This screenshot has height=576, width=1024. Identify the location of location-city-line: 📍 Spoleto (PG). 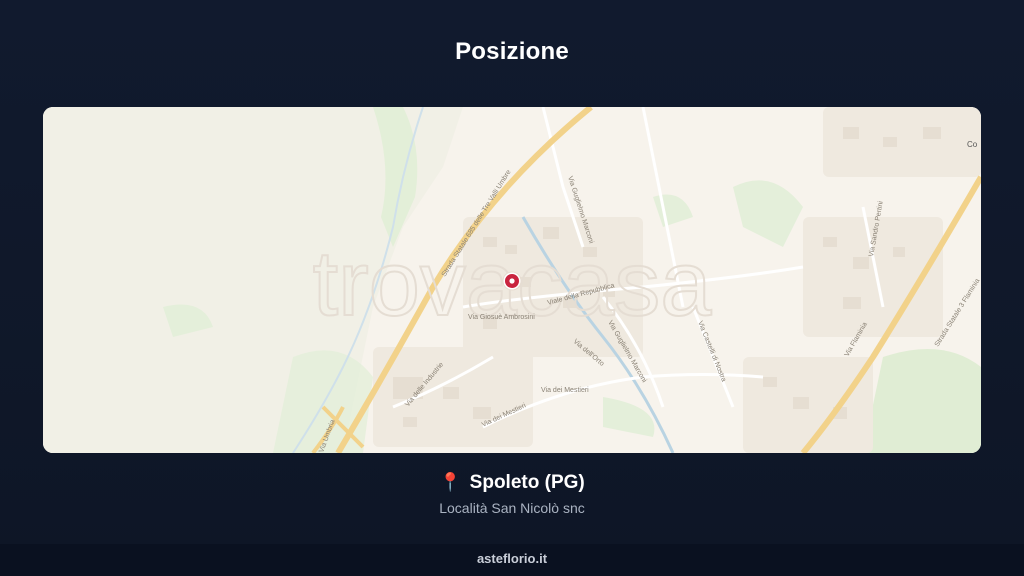
(512, 483).